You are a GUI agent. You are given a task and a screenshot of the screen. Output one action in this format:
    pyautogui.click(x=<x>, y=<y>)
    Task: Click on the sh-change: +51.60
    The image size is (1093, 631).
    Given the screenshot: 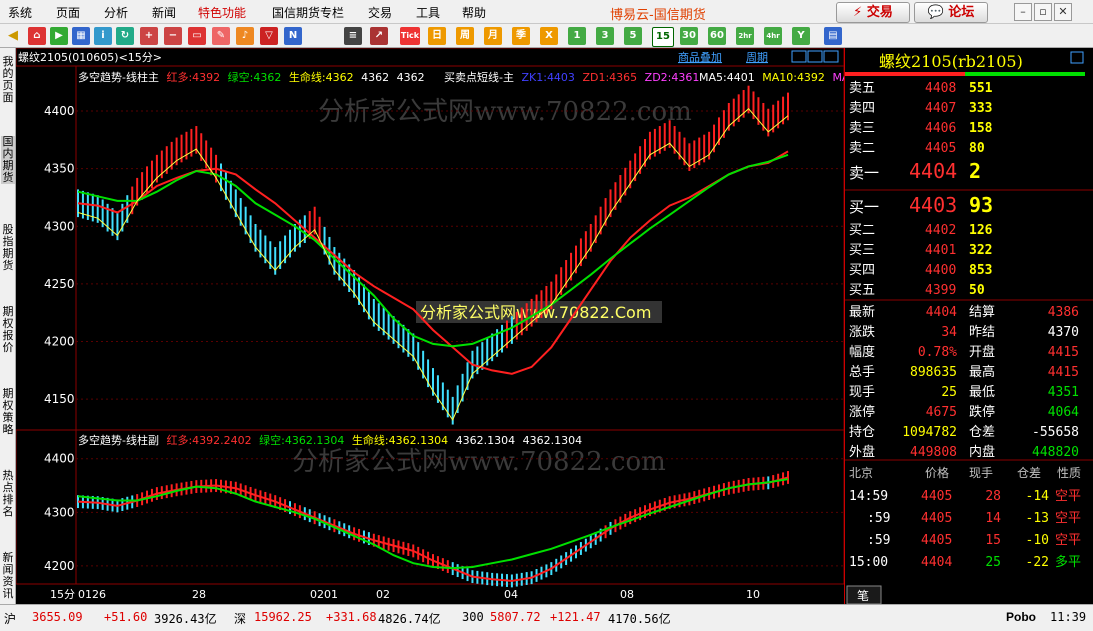 What is the action you would take?
    pyautogui.click(x=126, y=617)
    